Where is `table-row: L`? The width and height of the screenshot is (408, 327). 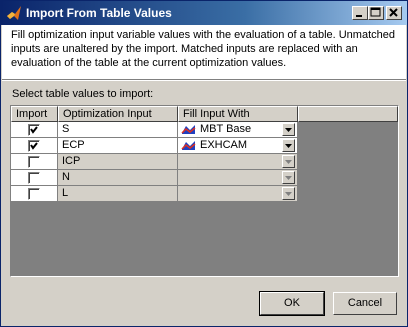 table-row: L is located at coordinates (154, 194).